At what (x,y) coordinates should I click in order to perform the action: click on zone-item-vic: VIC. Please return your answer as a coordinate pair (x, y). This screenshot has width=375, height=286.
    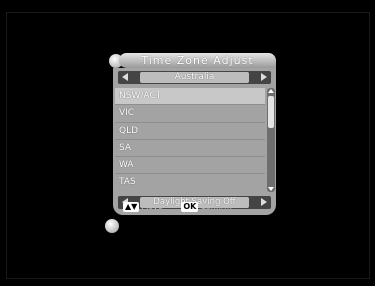
    Looking at the image, I should click on (190, 114).